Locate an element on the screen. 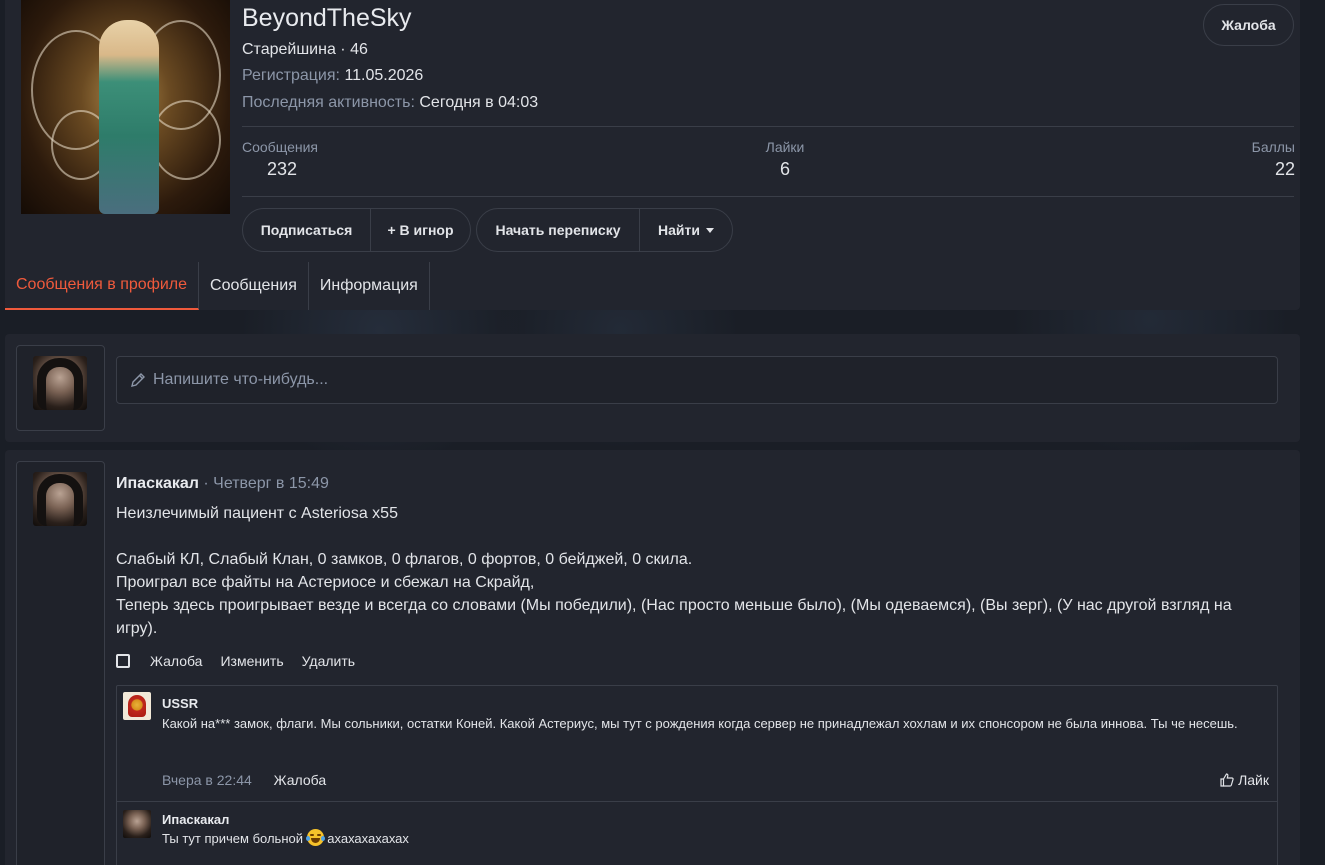 This screenshot has width=1325, height=865. last-activity-value: Сегодня в 04:03 is located at coordinates (479, 102).